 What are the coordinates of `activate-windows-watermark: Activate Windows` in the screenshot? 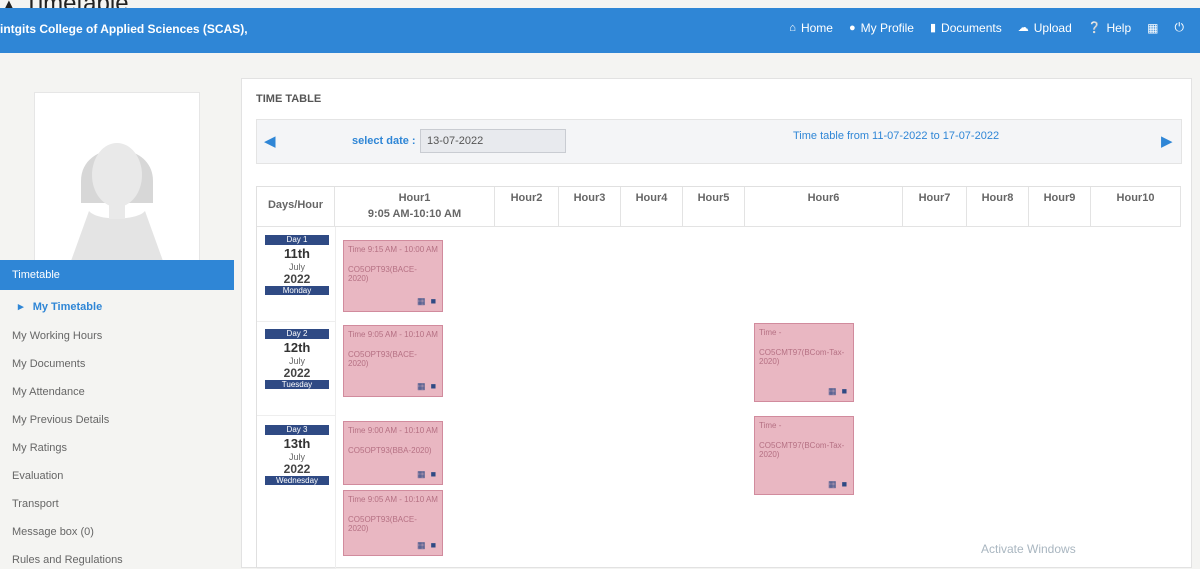 It's located at (1028, 549).